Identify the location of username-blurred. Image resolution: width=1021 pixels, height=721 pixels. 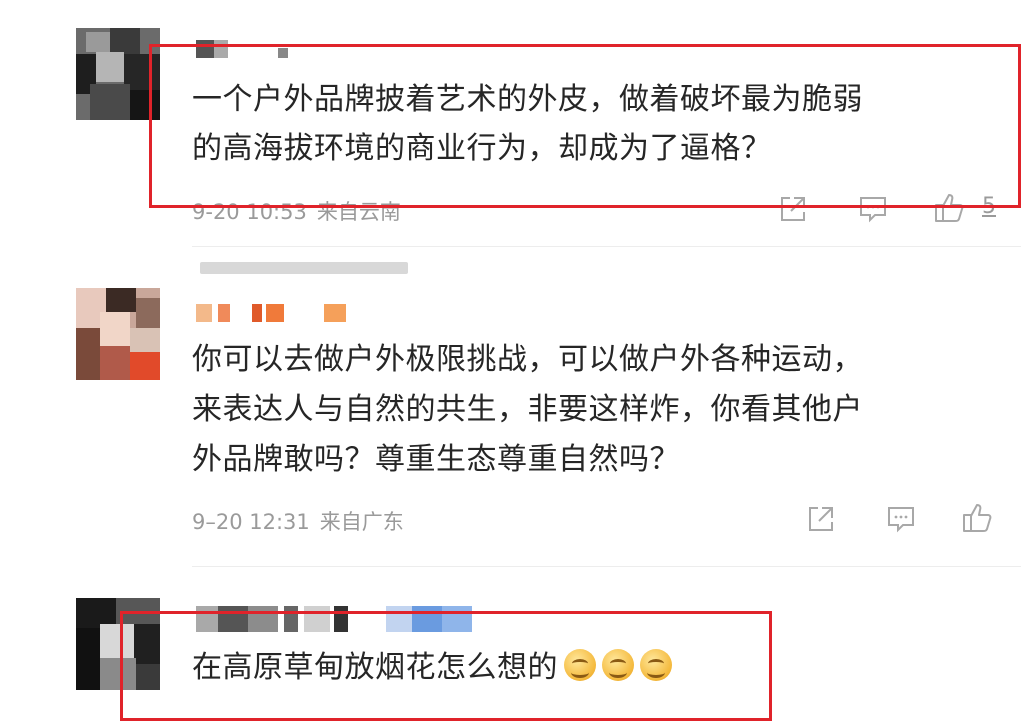
(341, 619).